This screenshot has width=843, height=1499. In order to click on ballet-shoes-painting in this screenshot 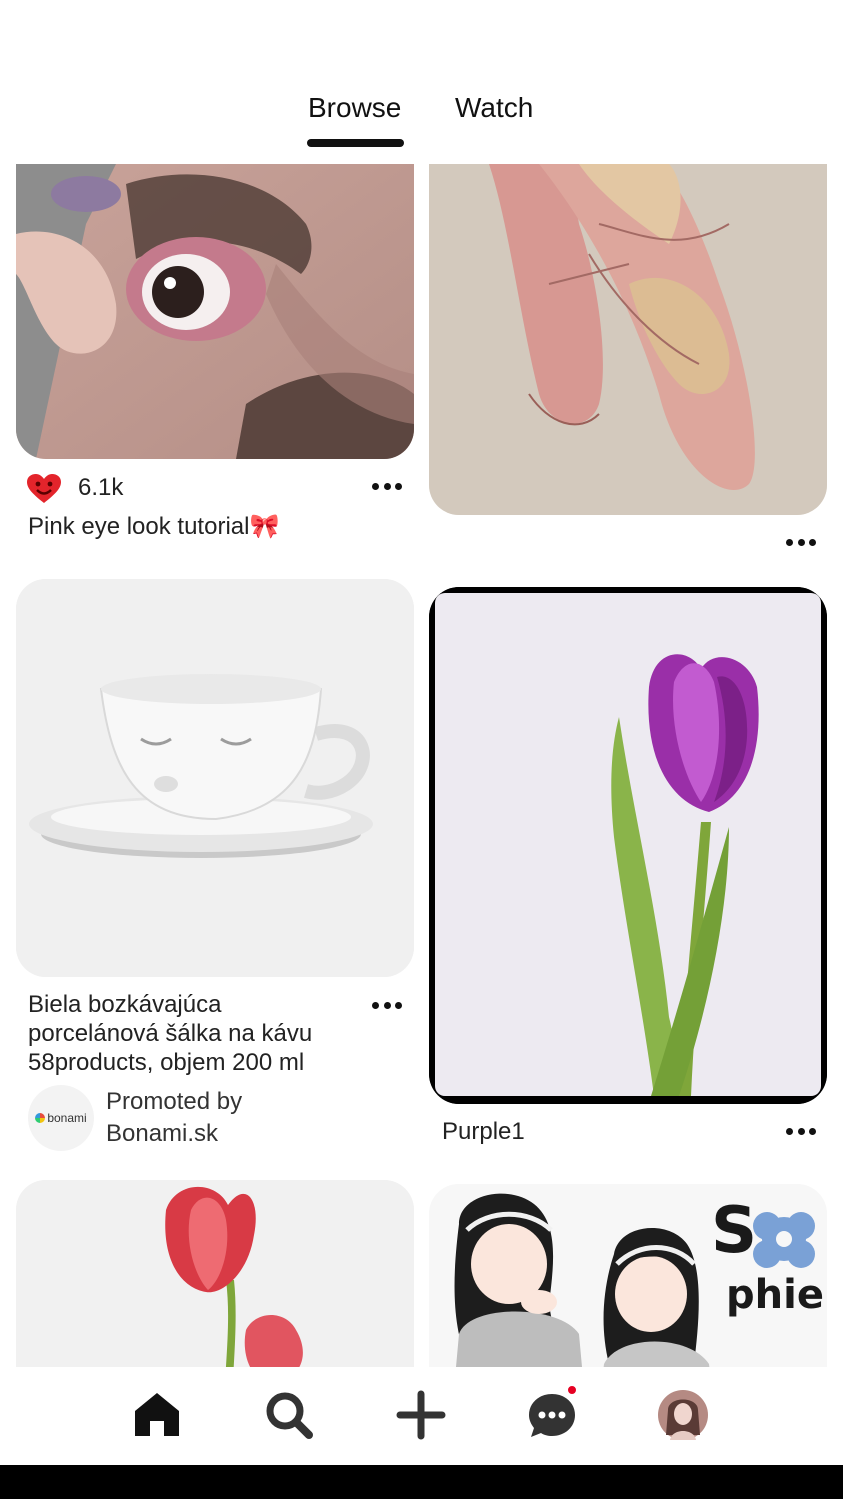, I will do `click(628, 339)`.